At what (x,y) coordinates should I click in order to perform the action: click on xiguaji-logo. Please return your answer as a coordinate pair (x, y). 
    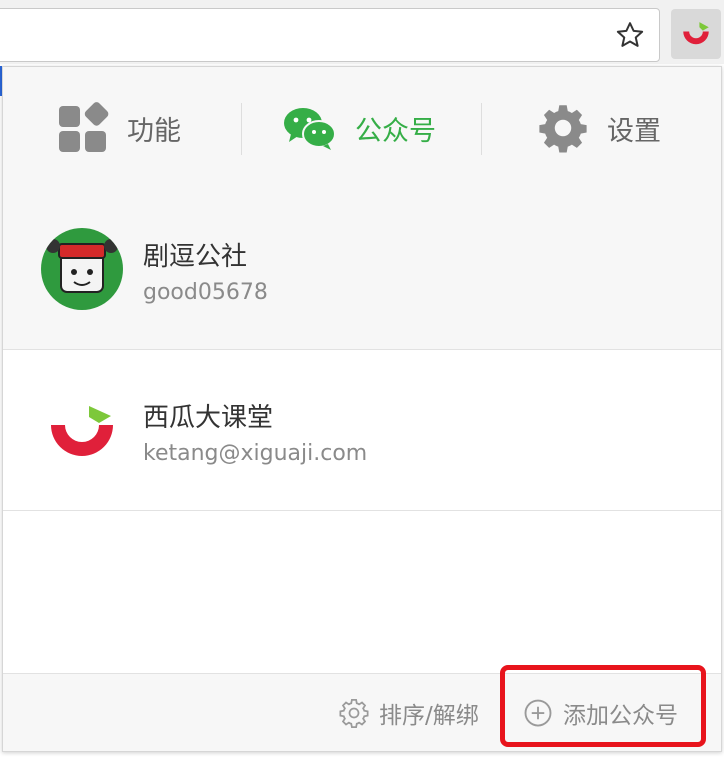
    Looking at the image, I should click on (82, 430).